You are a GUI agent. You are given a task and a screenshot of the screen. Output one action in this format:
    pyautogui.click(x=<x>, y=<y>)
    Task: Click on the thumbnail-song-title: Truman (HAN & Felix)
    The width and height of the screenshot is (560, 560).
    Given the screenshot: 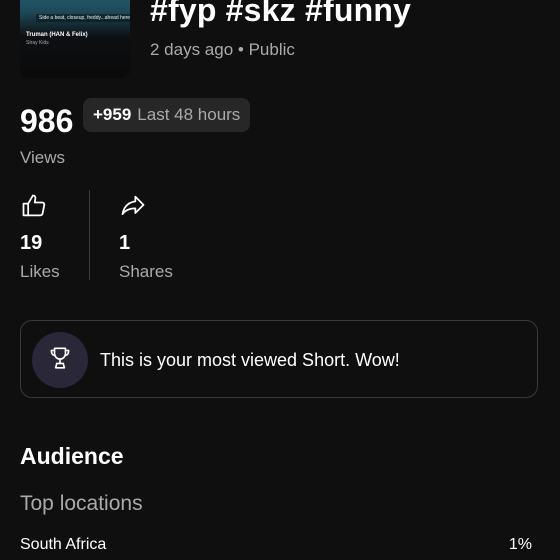 What is the action you would take?
    pyautogui.click(x=57, y=35)
    